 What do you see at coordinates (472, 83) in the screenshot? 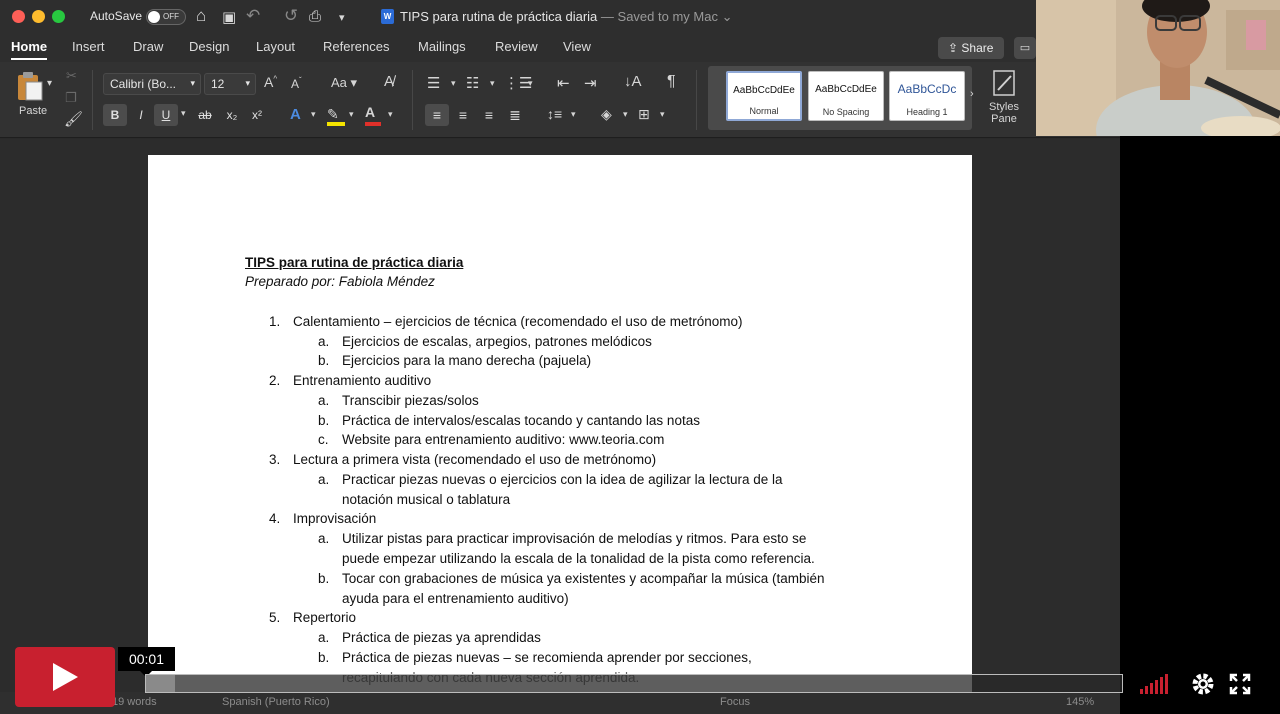
I see `numbering-icon: ☷` at bounding box center [472, 83].